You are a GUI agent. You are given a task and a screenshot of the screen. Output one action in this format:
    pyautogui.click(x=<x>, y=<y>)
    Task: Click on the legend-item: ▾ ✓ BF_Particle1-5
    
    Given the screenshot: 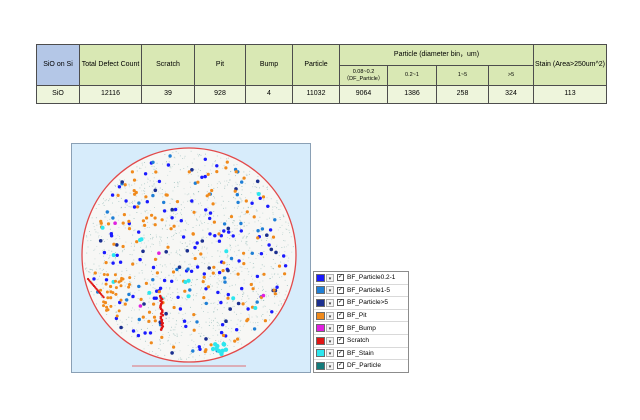 What is the action you would take?
    pyautogui.click(x=361, y=291)
    